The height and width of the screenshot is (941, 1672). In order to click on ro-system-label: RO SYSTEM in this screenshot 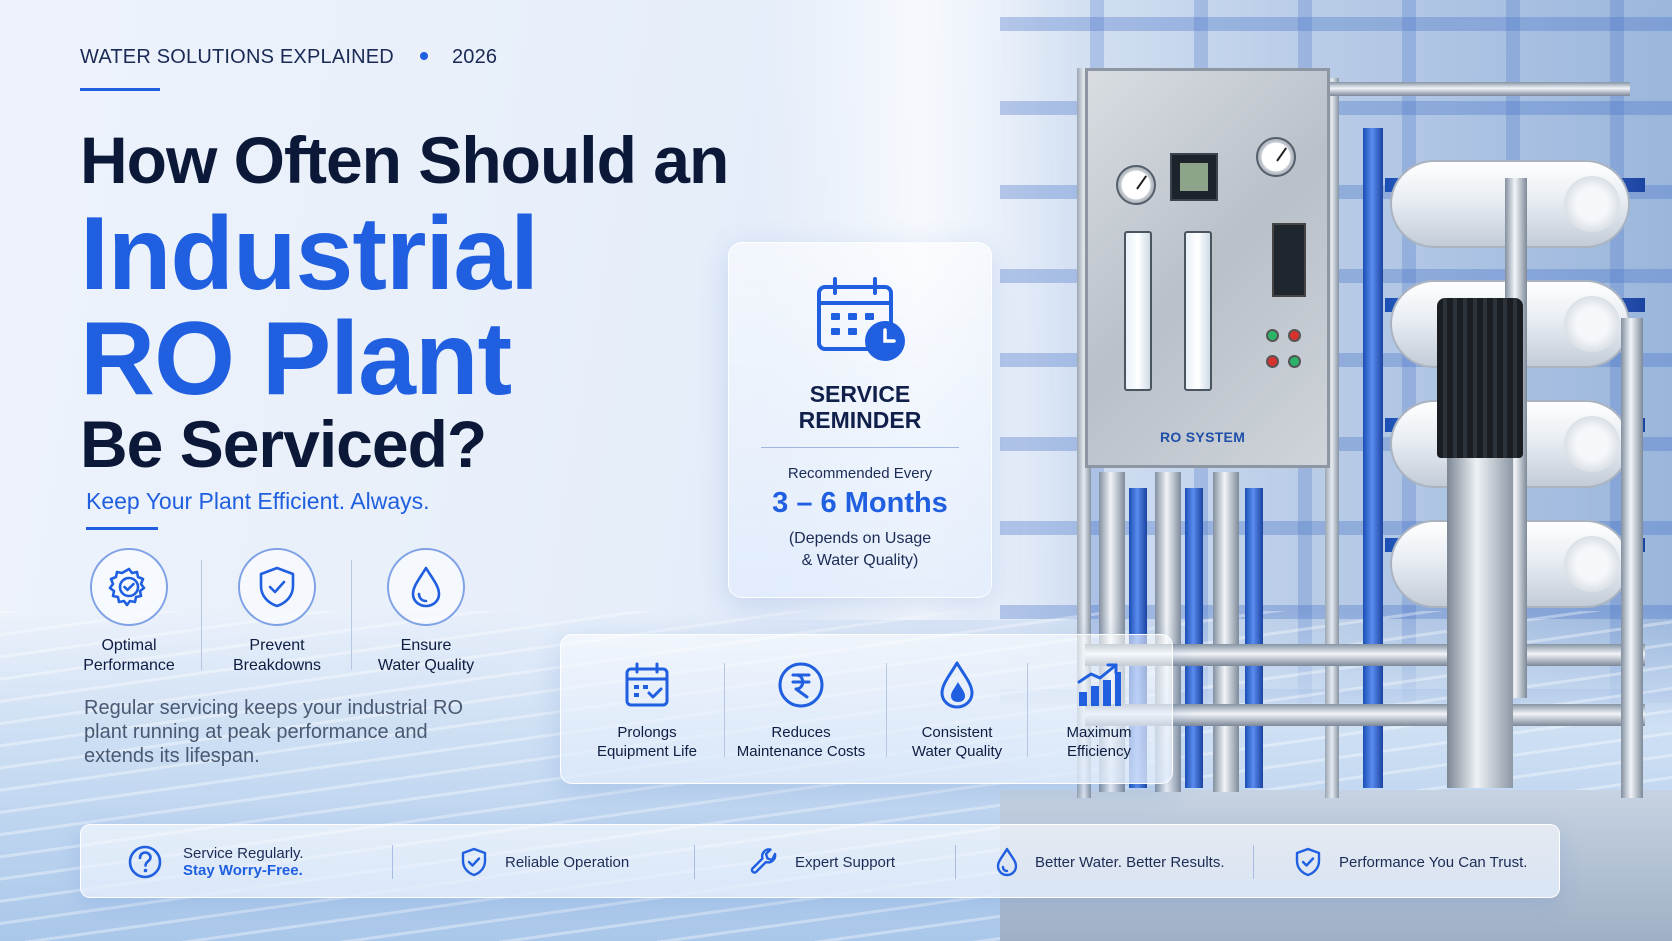, I will do `click(1203, 437)`.